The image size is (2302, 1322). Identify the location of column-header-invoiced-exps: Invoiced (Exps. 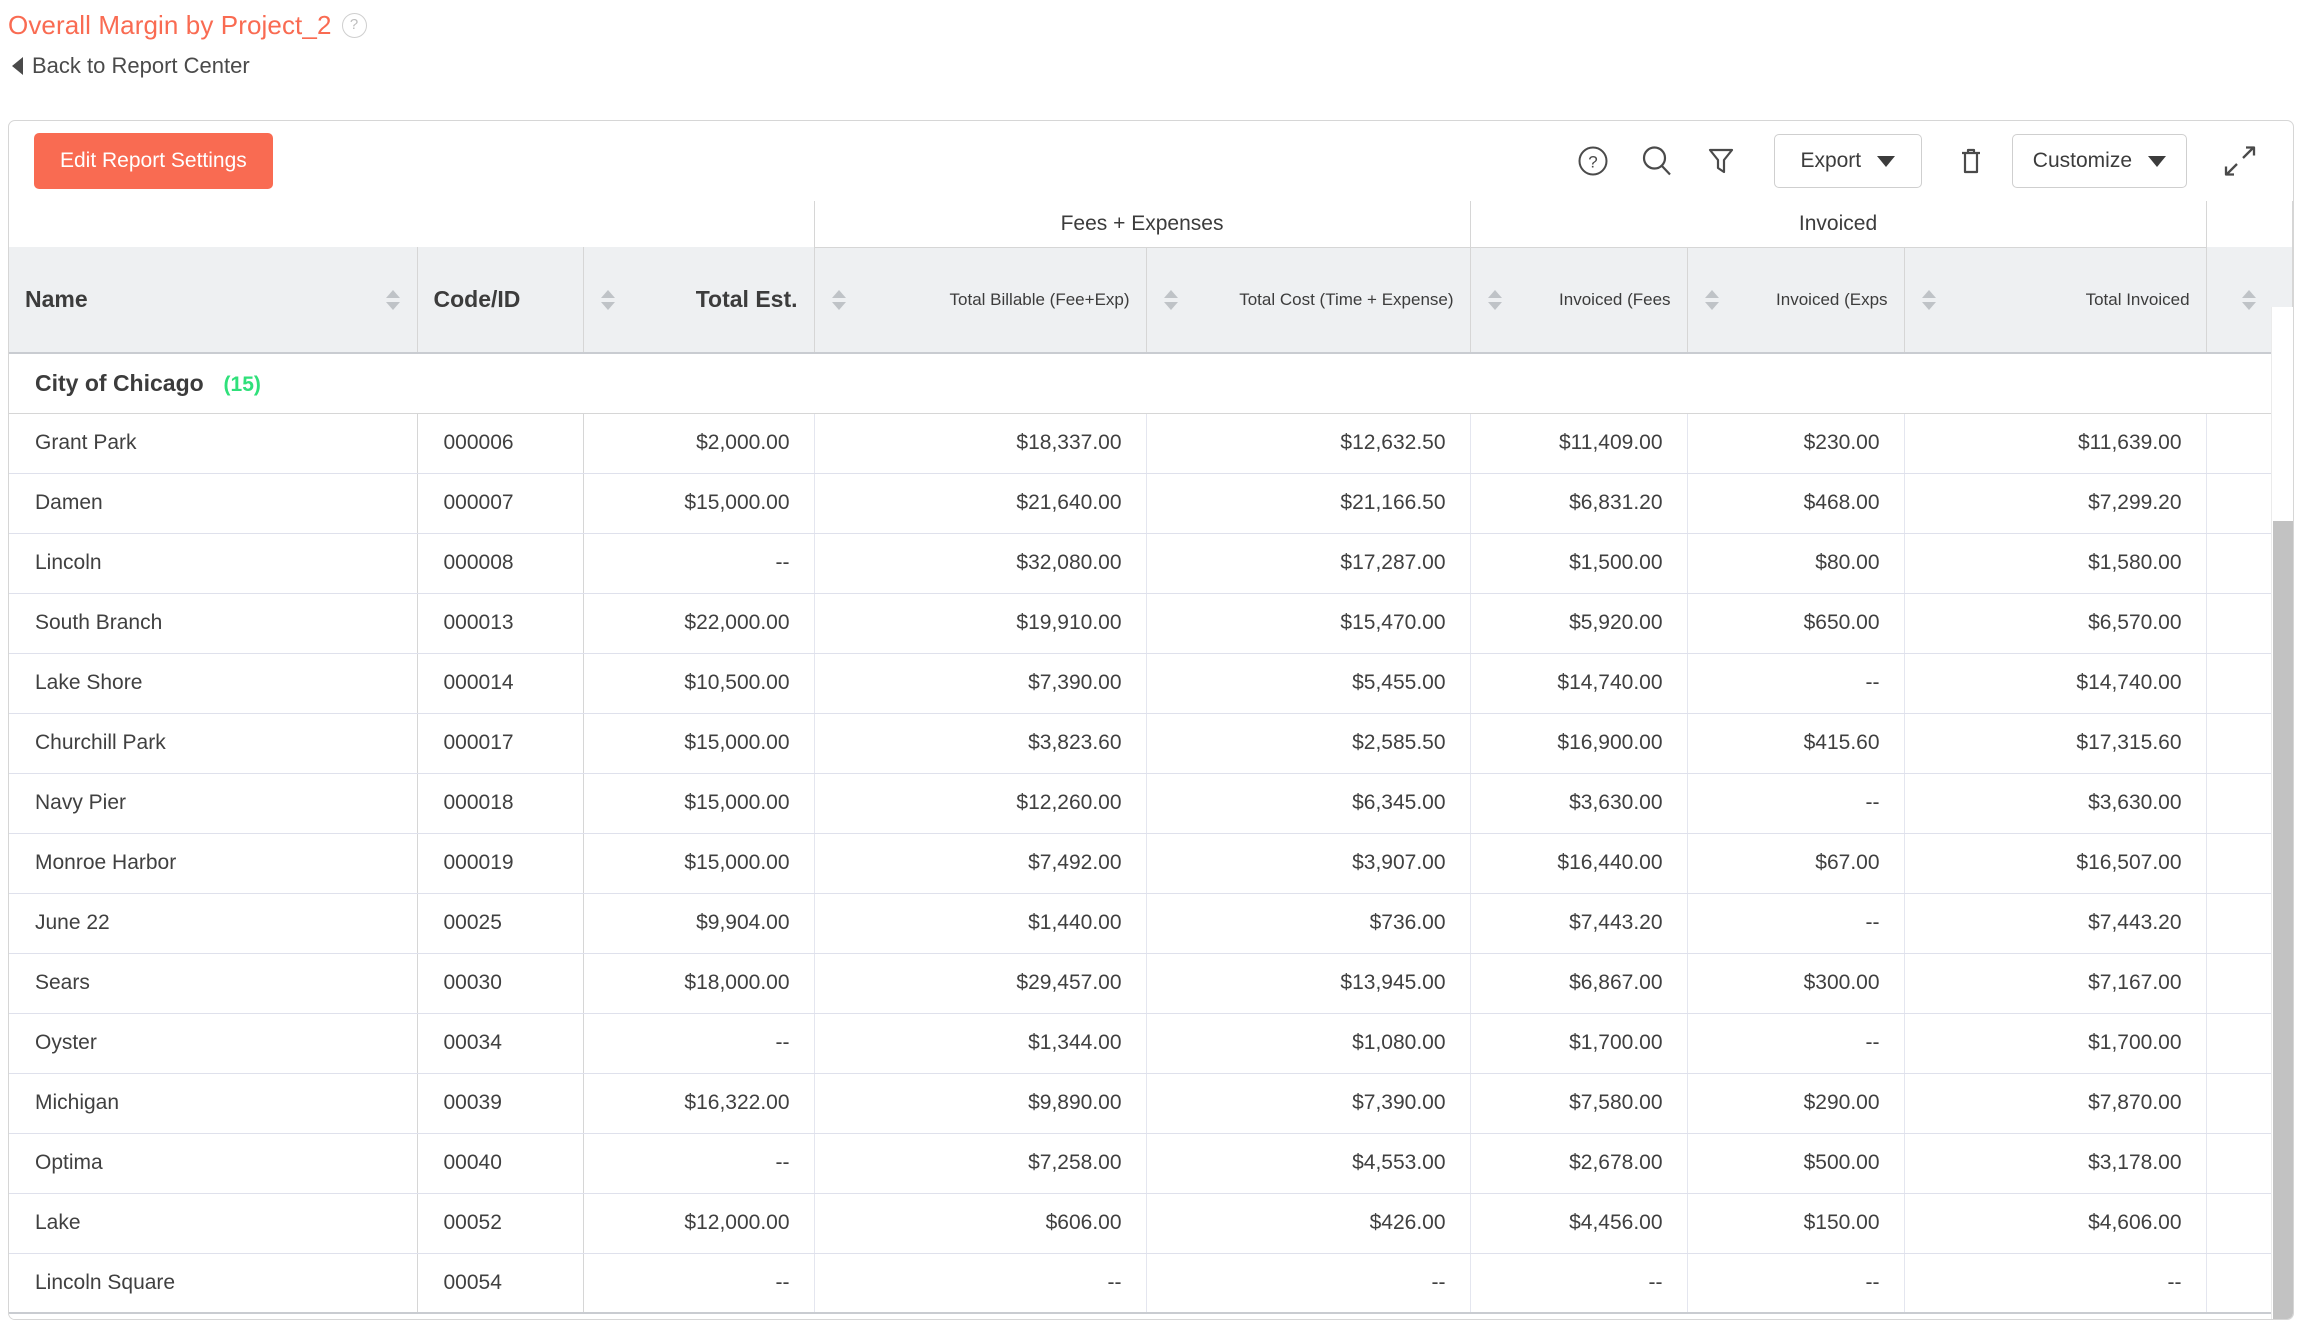
(1796, 300).